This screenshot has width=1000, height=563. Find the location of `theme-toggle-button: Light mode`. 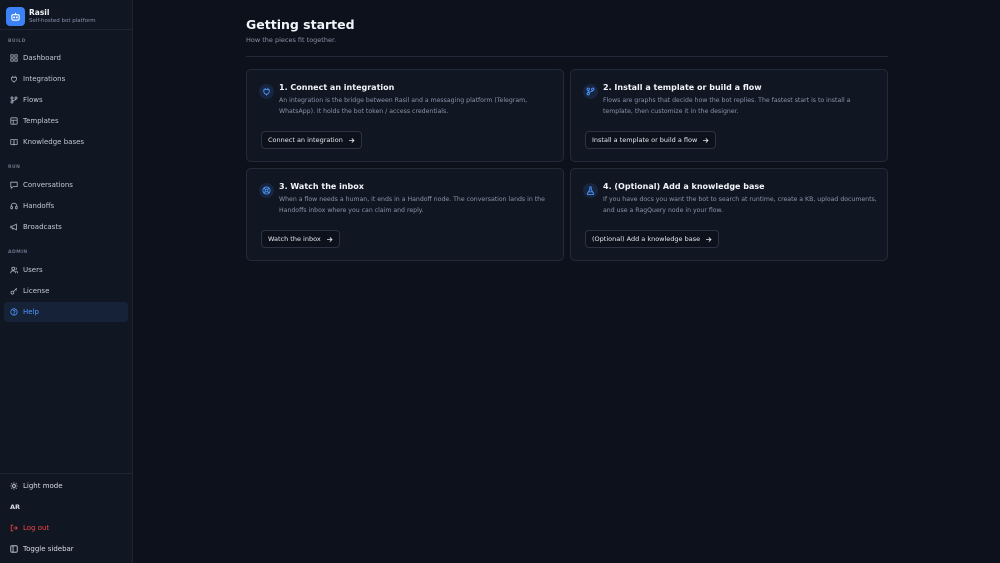

theme-toggle-button: Light mode is located at coordinates (66, 486).